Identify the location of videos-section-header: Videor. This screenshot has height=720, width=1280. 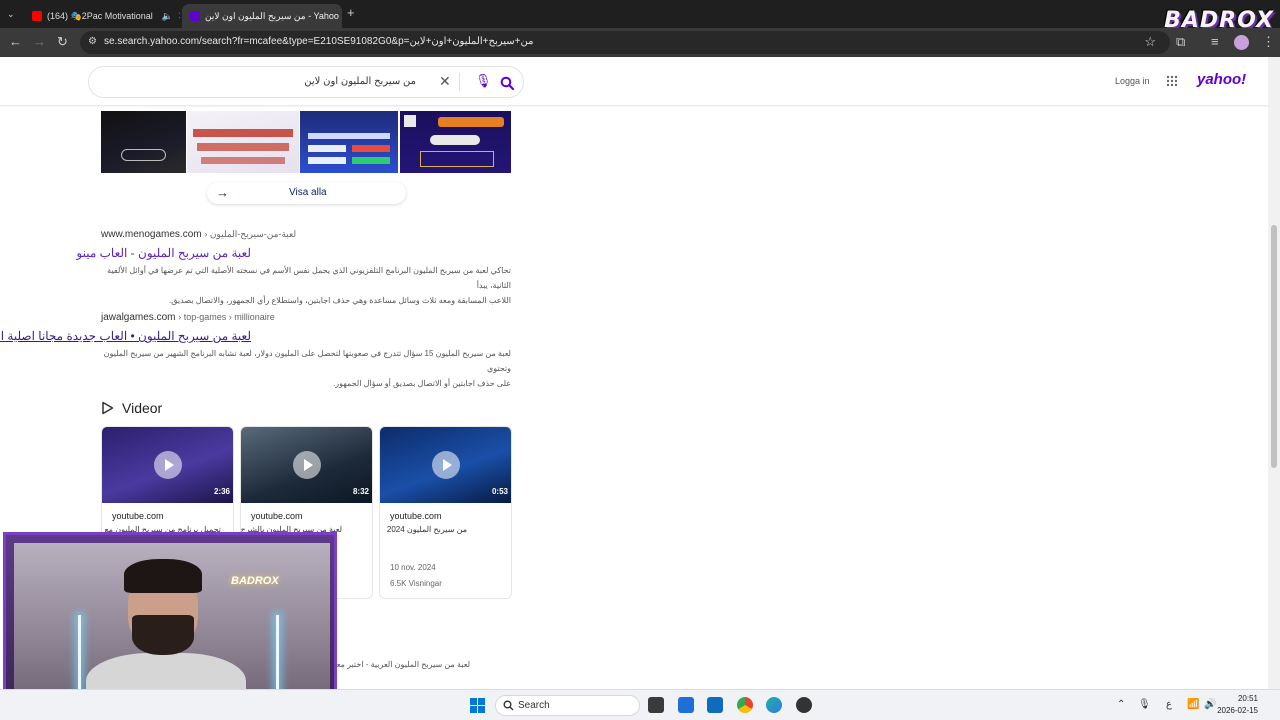
(131, 408).